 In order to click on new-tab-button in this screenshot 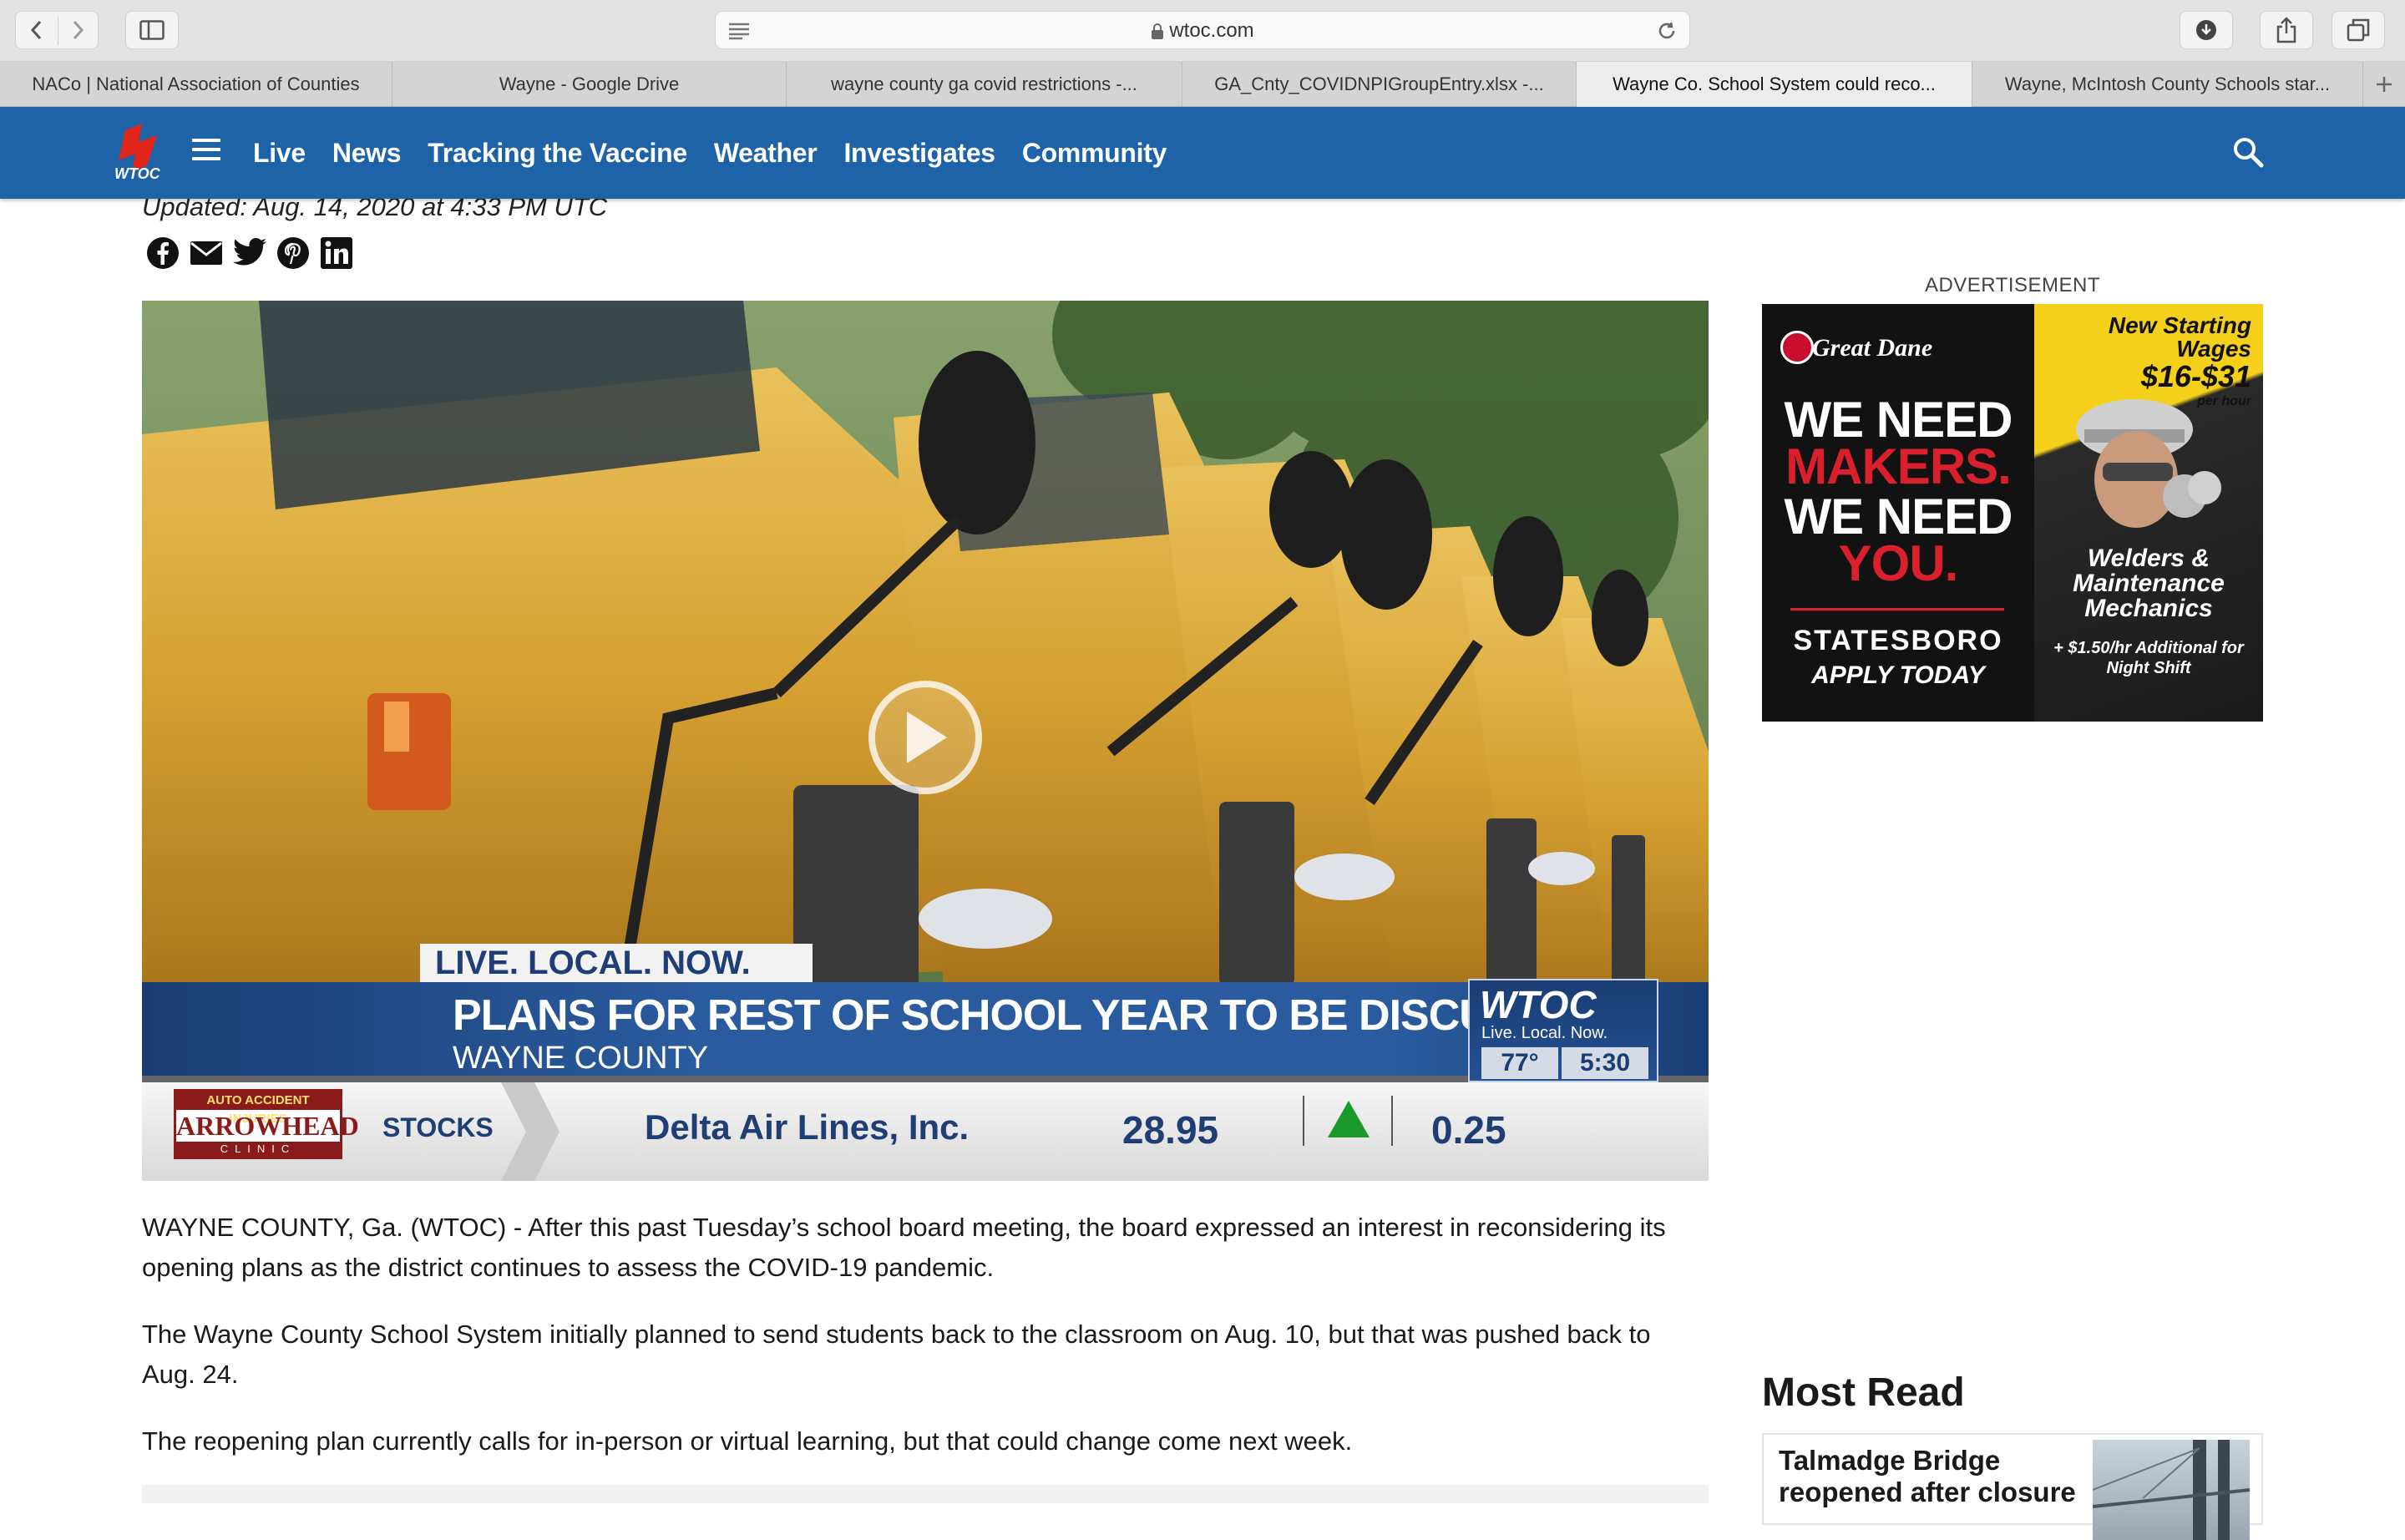, I will do `click(2384, 85)`.